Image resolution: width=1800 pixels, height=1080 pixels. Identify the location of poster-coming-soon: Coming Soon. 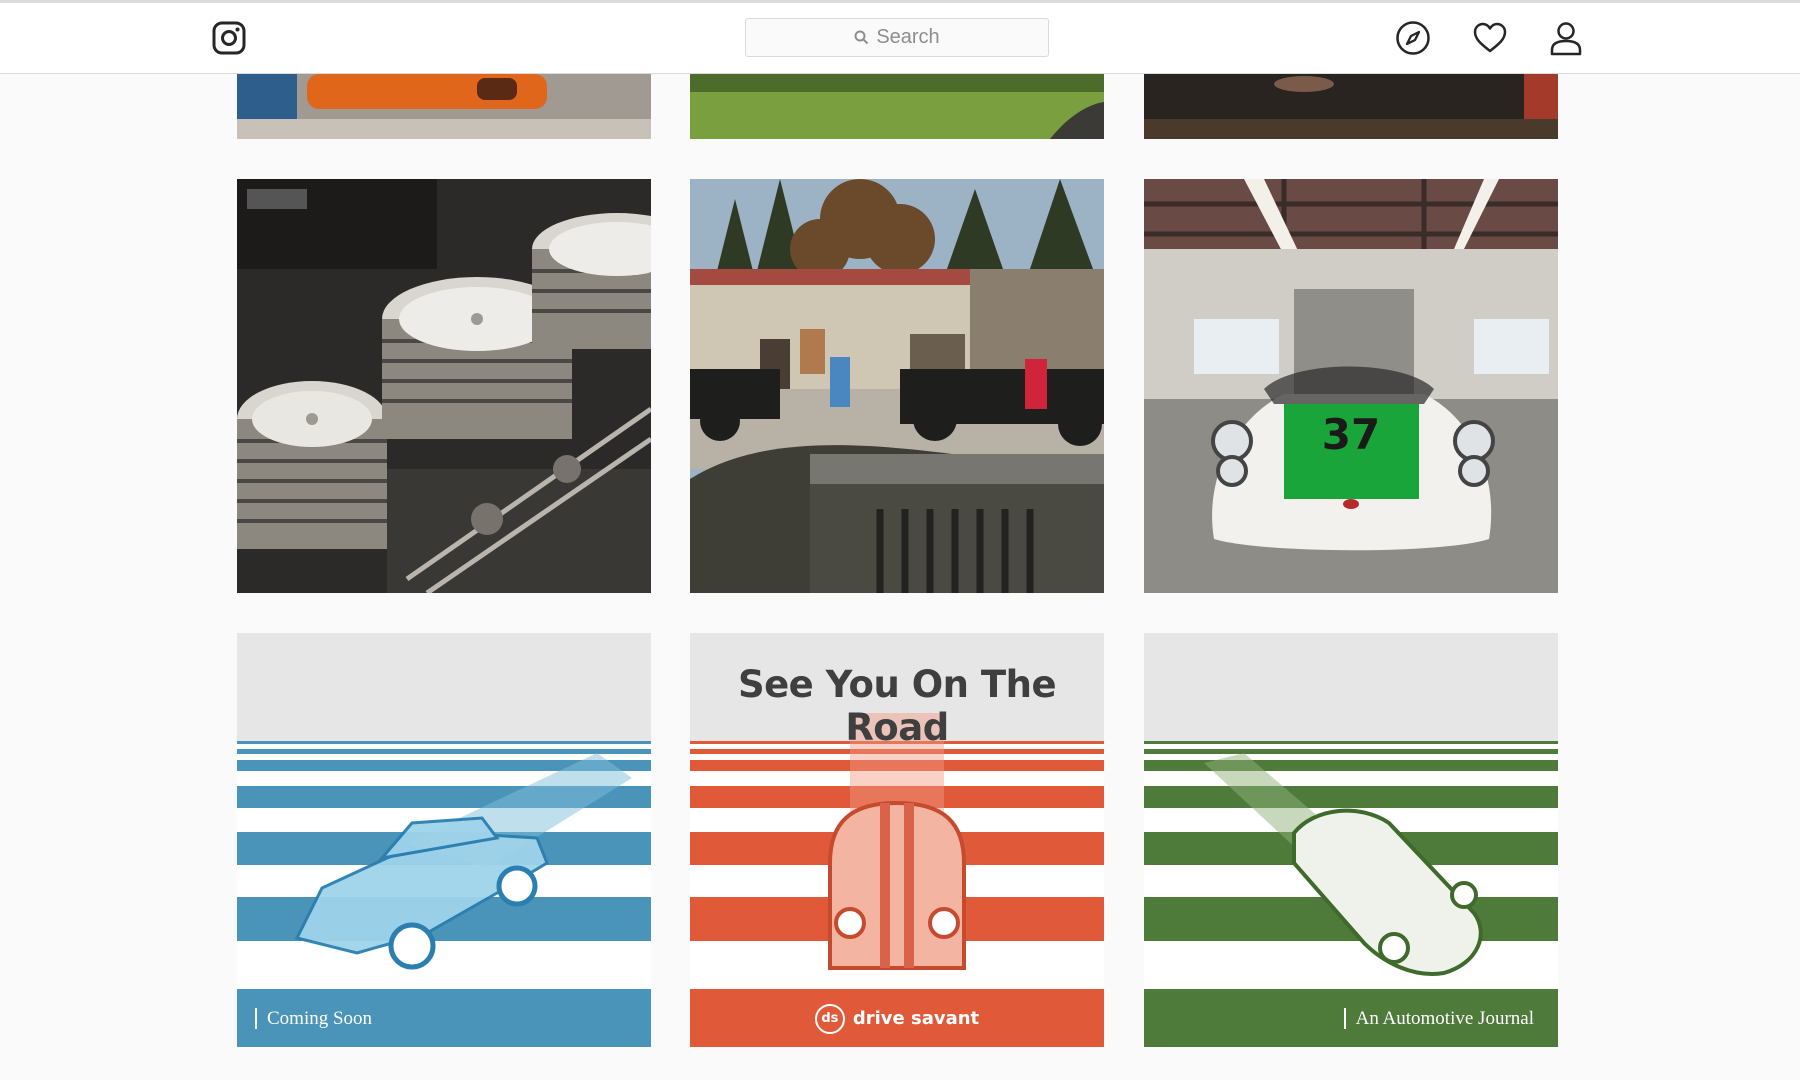
(444, 840).